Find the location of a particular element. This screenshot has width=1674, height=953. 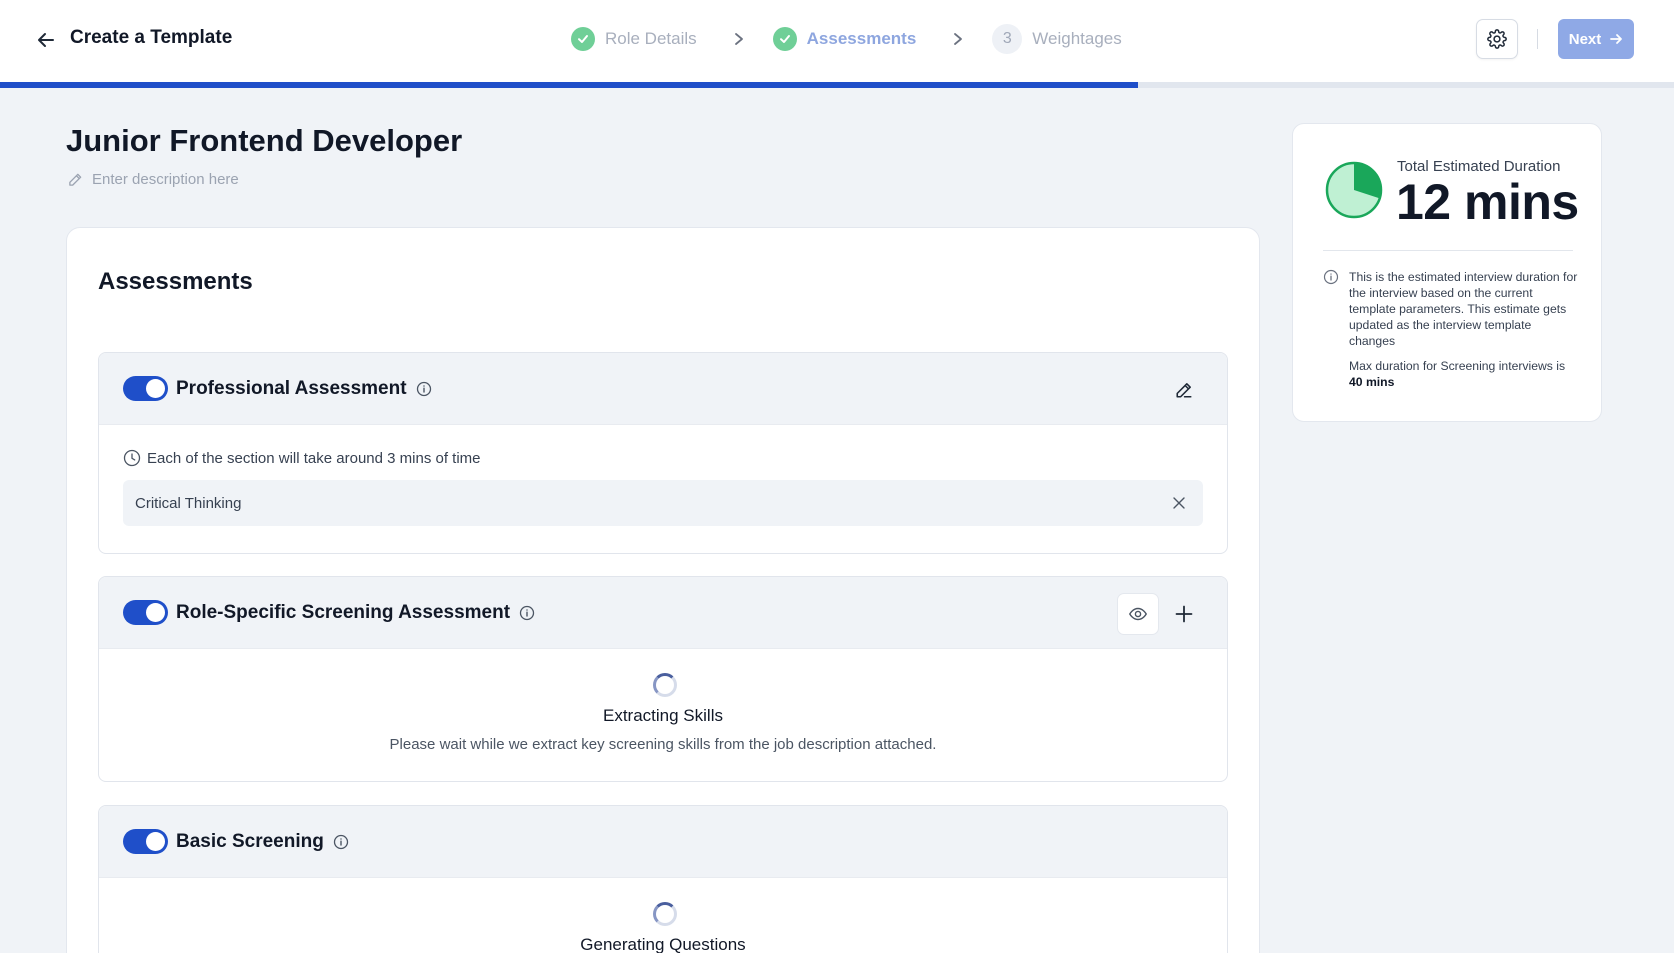

add-button is located at coordinates (1184, 614).